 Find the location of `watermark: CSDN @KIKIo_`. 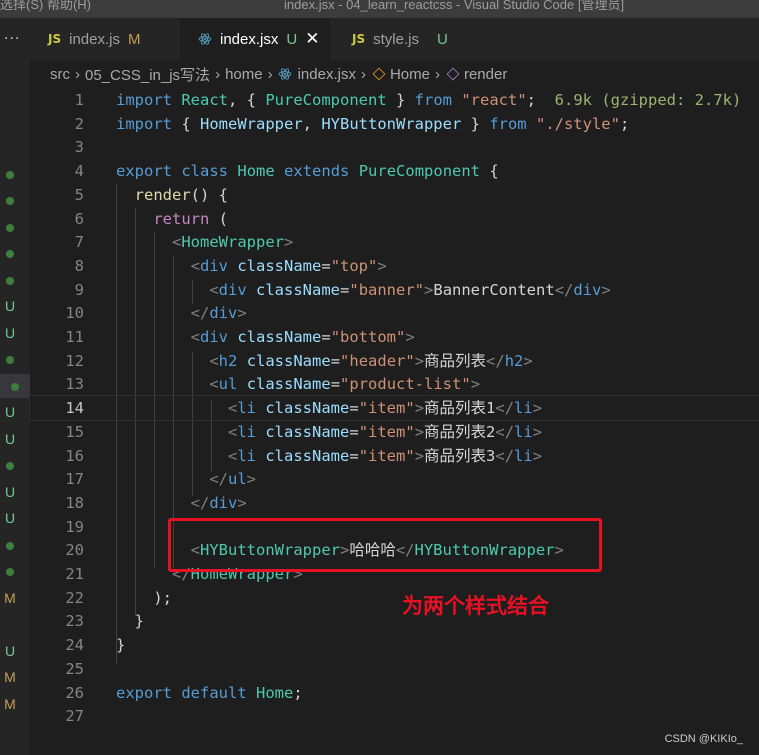

watermark: CSDN @KIKIo_ is located at coordinates (703, 739).